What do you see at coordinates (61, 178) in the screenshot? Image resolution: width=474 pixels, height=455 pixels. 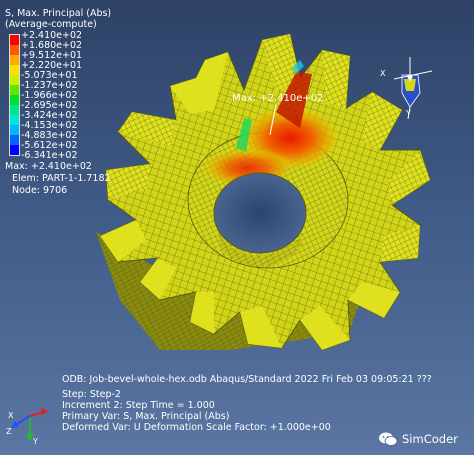 I see `legend-elem: Elem: PART-1-1.7182` at bounding box center [61, 178].